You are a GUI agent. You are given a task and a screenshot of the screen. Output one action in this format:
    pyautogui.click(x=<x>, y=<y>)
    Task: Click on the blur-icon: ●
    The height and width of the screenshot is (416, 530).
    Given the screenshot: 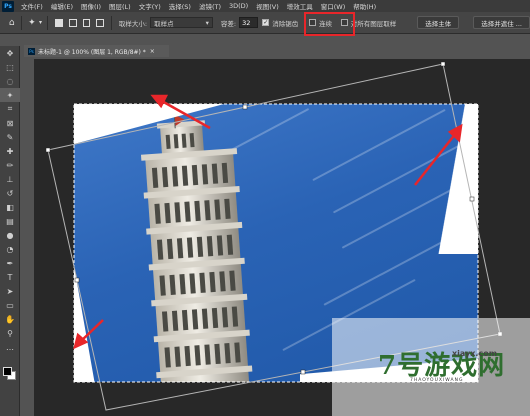 What is the action you would take?
    pyautogui.click(x=10, y=235)
    